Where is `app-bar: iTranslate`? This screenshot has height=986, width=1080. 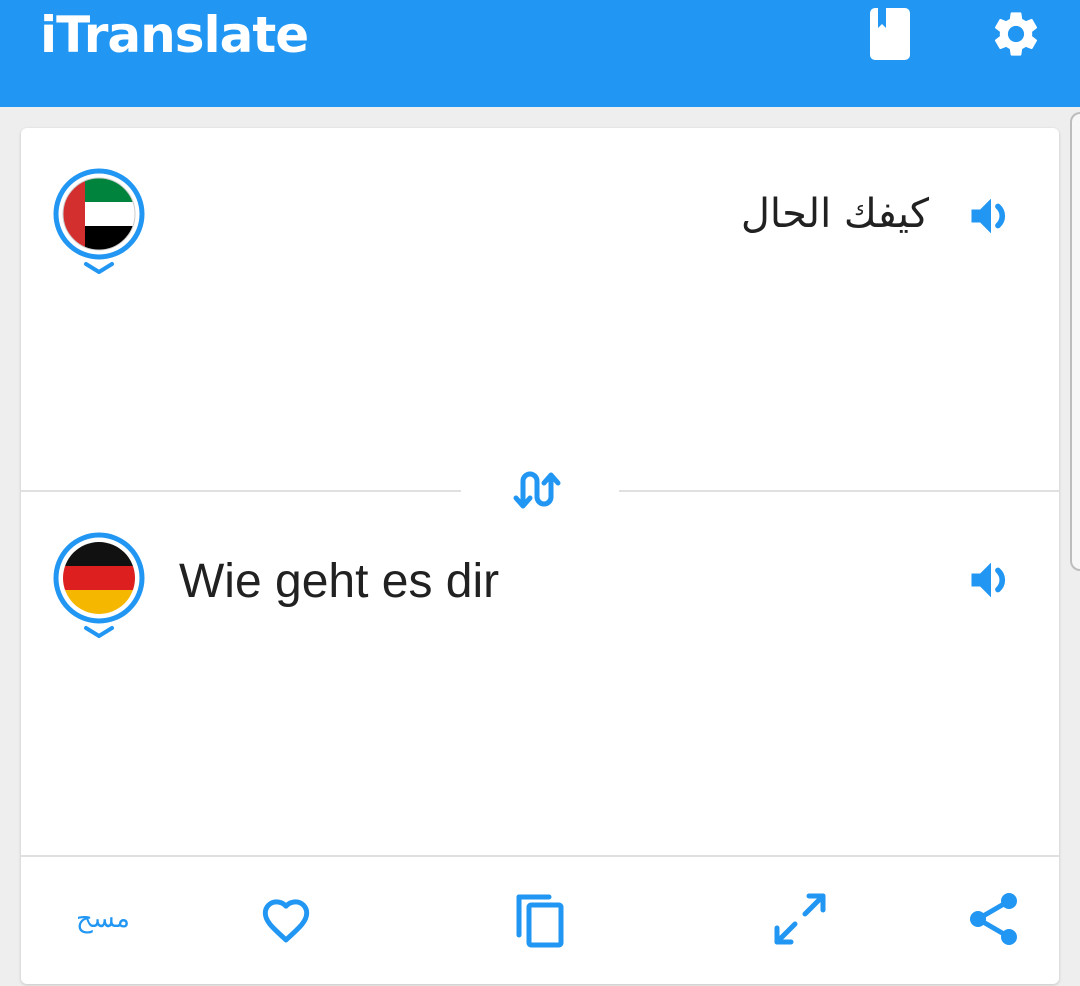
app-bar: iTranslate is located at coordinates (540, 53).